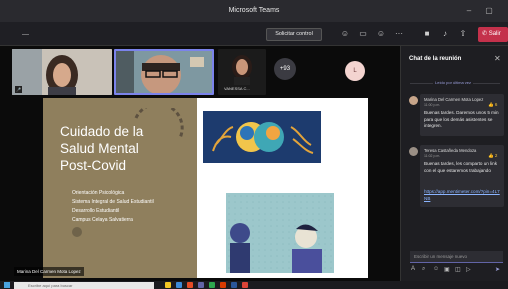 This screenshot has height=289, width=508. I want to click on slide-line-3: Desarrollo Estudiantil, so click(96, 211).